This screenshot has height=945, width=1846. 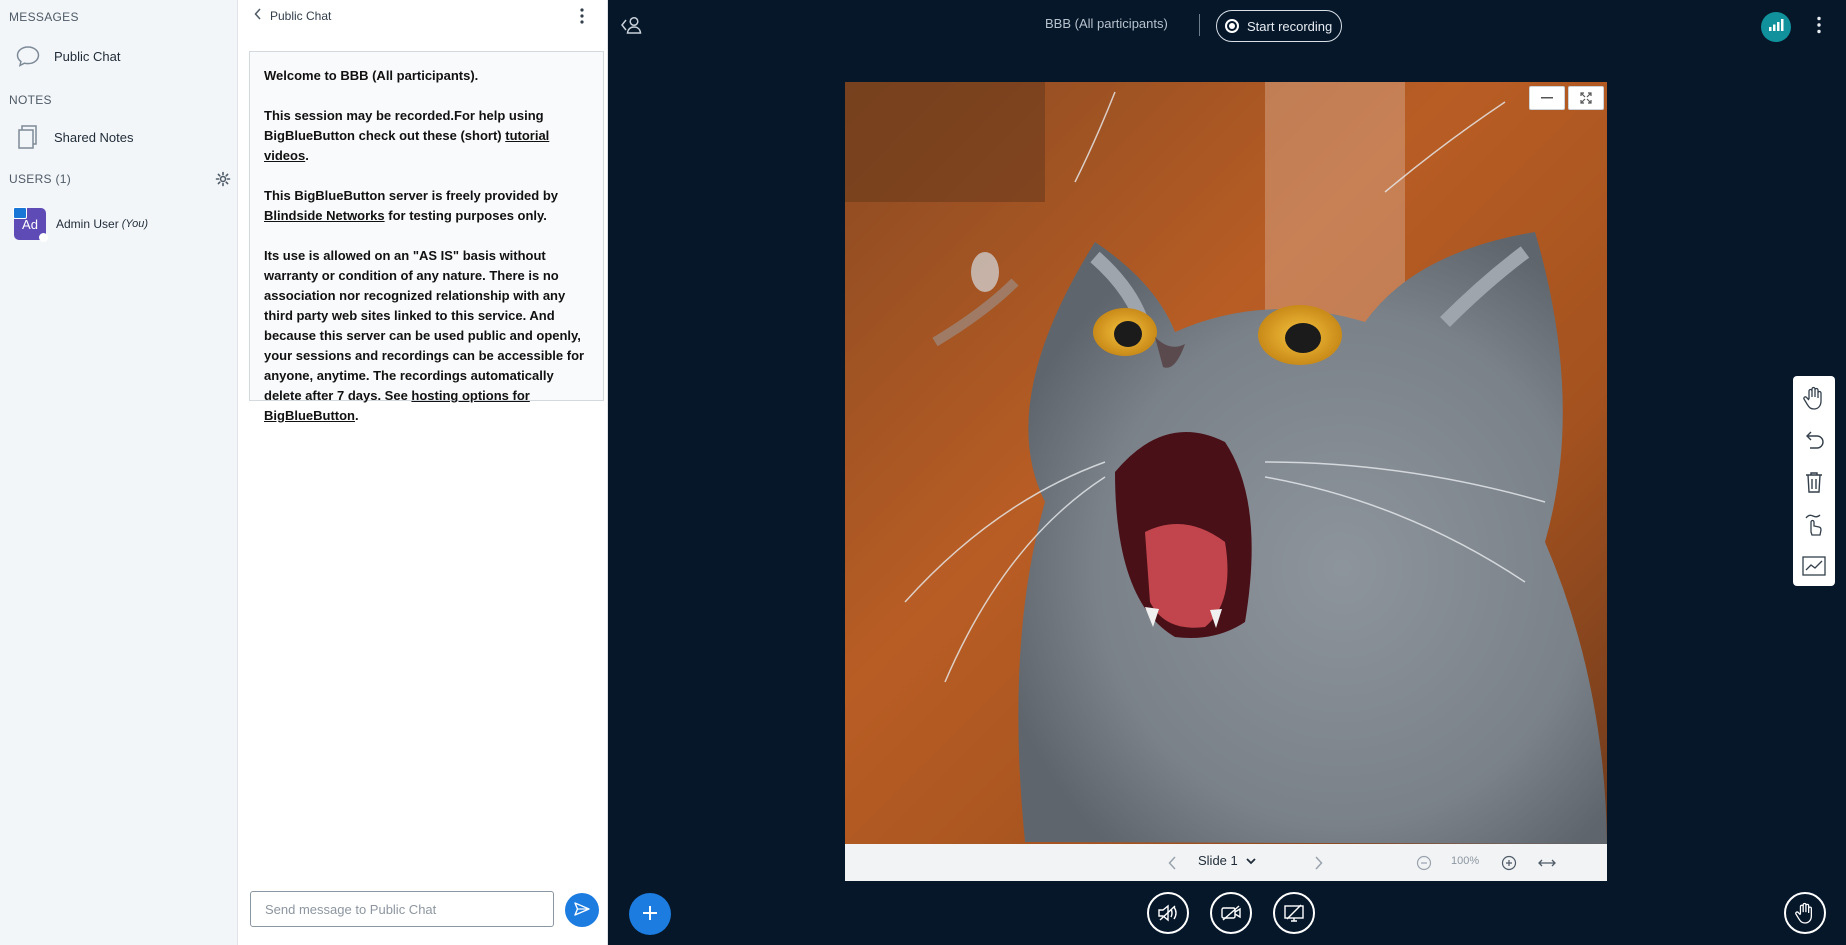 I want to click on video-camera-icon, so click(x=1231, y=913).